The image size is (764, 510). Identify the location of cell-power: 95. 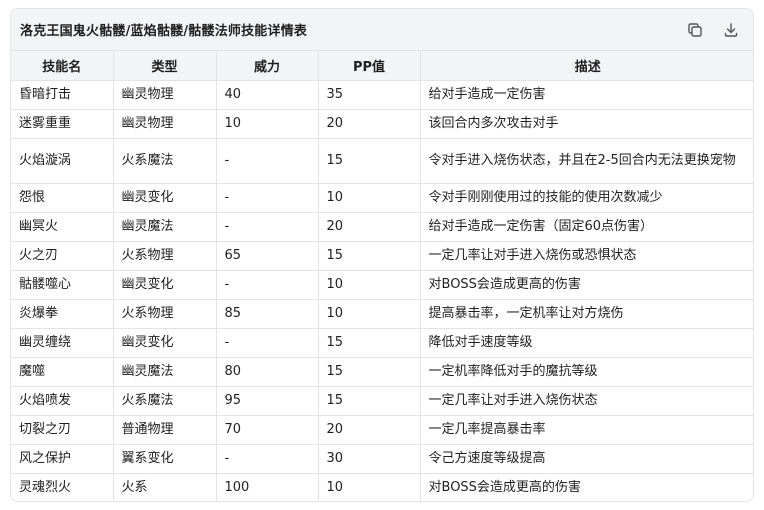
(267, 401).